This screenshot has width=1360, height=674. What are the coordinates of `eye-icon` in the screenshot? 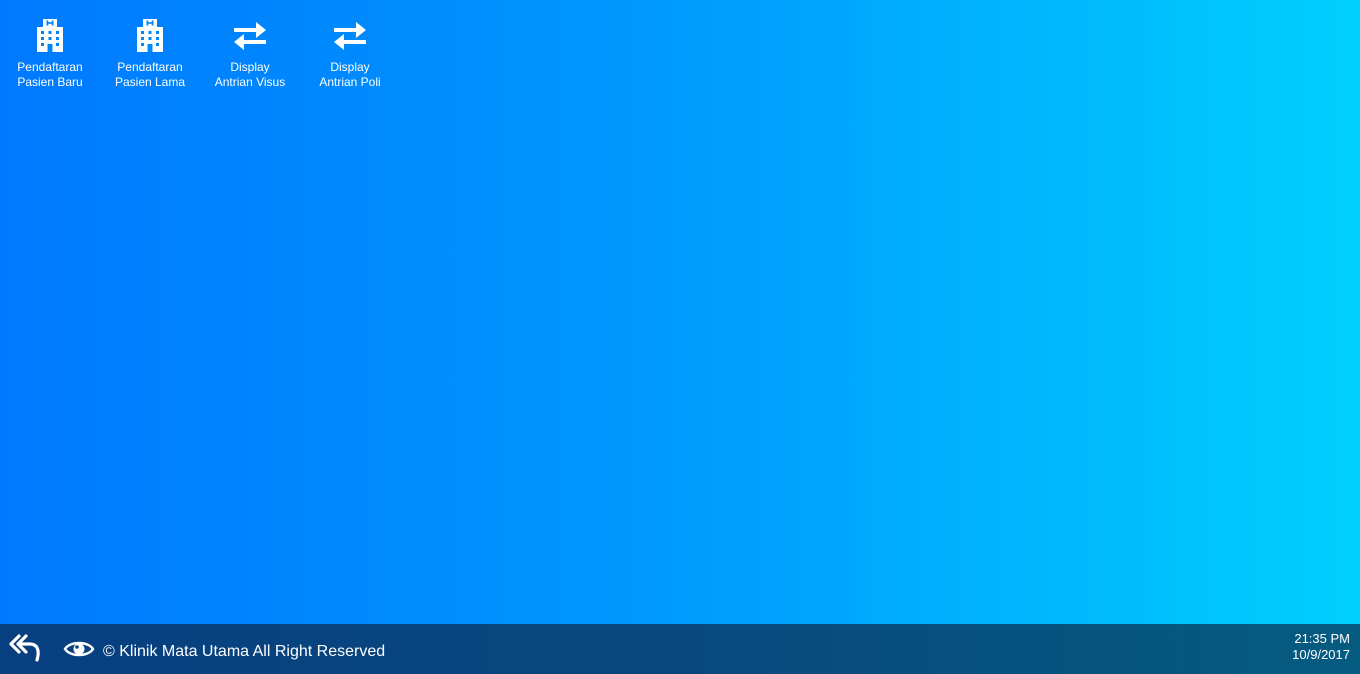 It's located at (79, 649).